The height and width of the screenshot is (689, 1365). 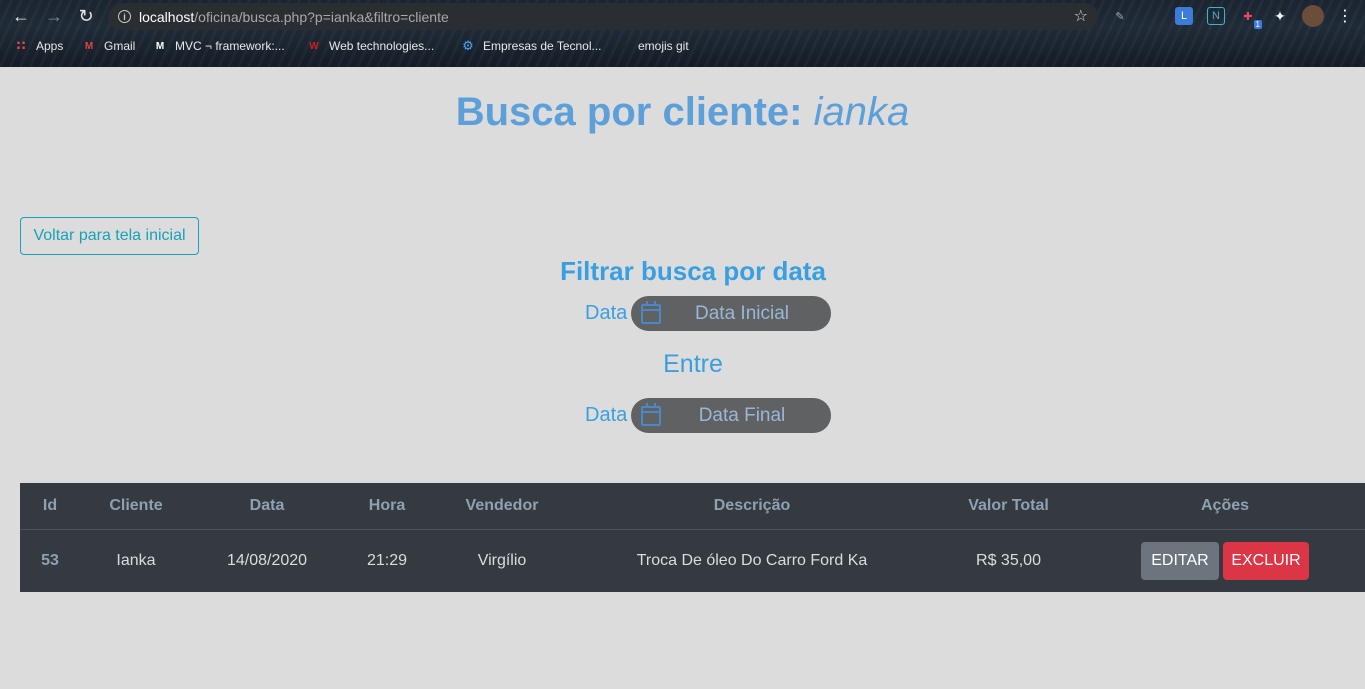 What do you see at coordinates (136, 505) in the screenshot?
I see `header-cliente: Cliente` at bounding box center [136, 505].